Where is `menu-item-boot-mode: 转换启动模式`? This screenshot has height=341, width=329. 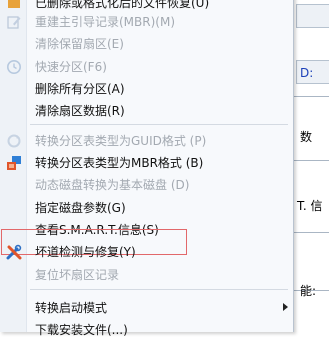 menu-item-boot-mode: 转换启动模式 is located at coordinates (146, 308).